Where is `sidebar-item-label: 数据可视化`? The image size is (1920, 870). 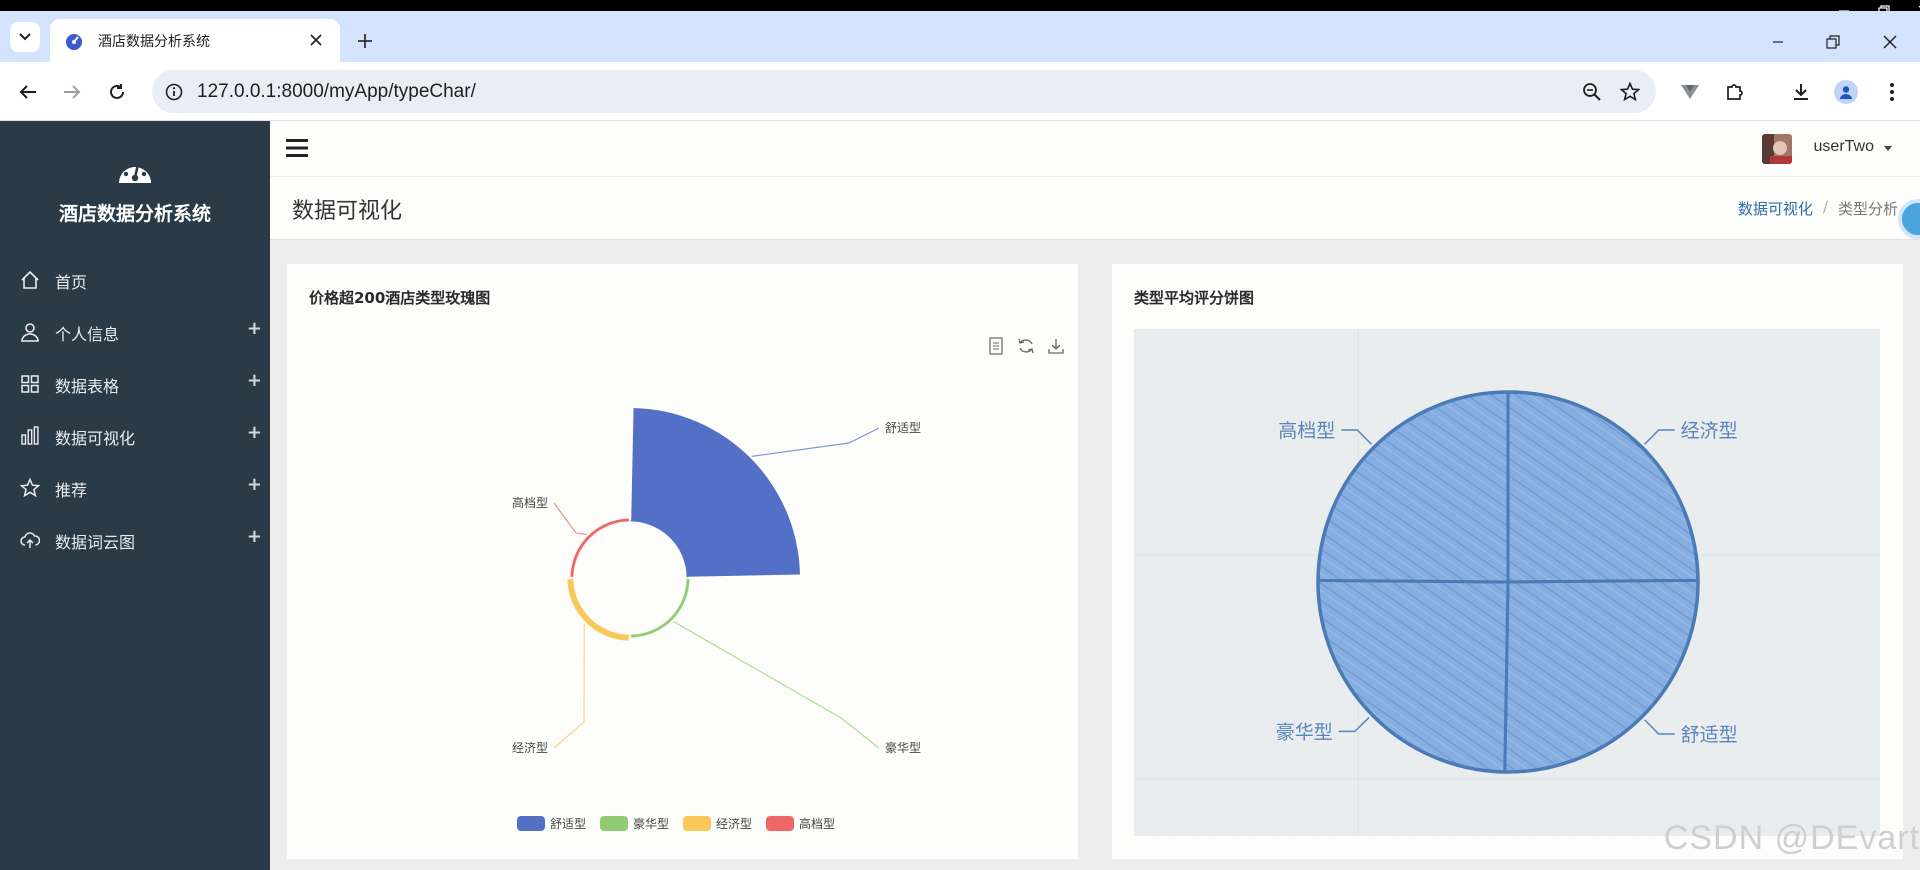 sidebar-item-label: 数据可视化 is located at coordinates (95, 438).